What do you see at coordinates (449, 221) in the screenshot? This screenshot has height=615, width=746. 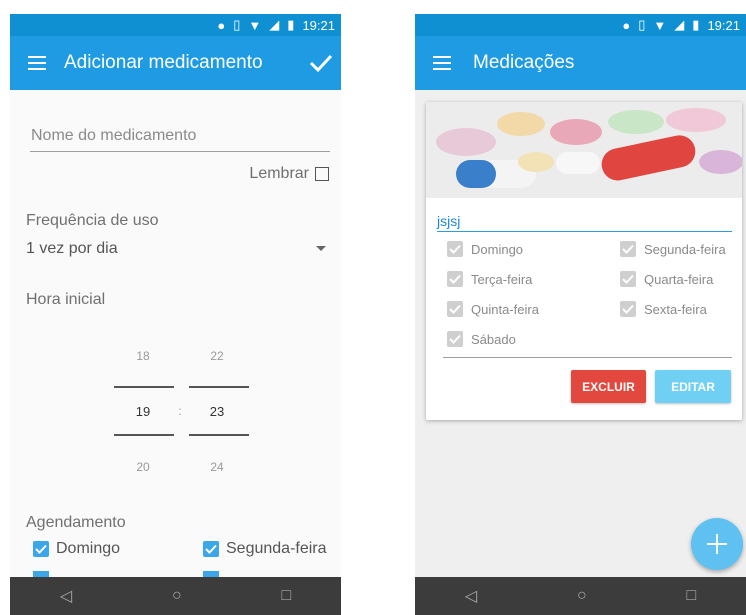 I see `medication-name: jsjsj` at bounding box center [449, 221].